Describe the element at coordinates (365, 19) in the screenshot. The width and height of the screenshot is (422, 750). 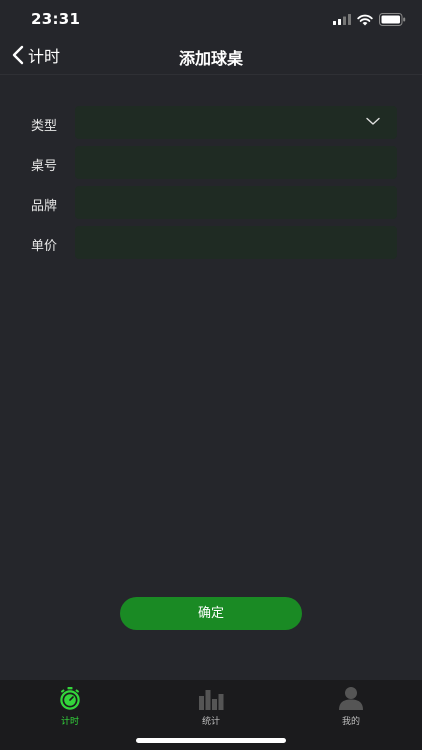
I see `wifi-icon` at that location.